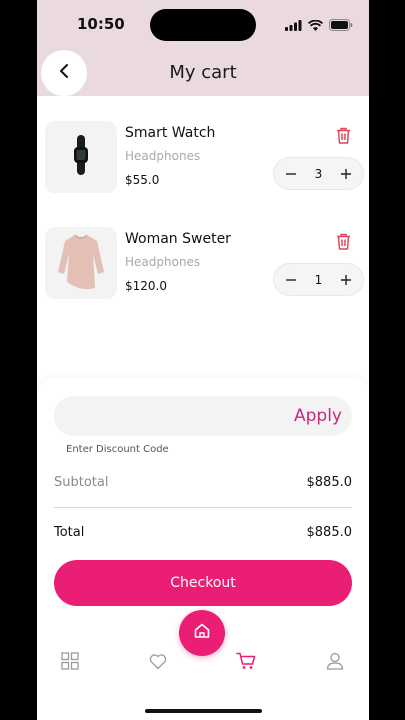 The height and width of the screenshot is (720, 405). What do you see at coordinates (203, 662) in the screenshot?
I see `bottom-nav` at bounding box center [203, 662].